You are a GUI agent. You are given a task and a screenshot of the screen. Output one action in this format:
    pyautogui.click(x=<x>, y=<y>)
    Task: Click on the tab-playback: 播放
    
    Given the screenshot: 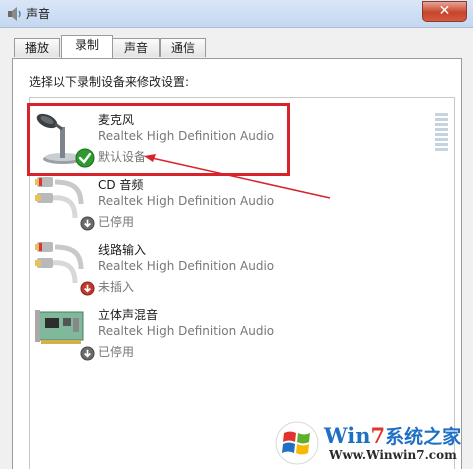 What is the action you would take?
    pyautogui.click(x=37, y=47)
    